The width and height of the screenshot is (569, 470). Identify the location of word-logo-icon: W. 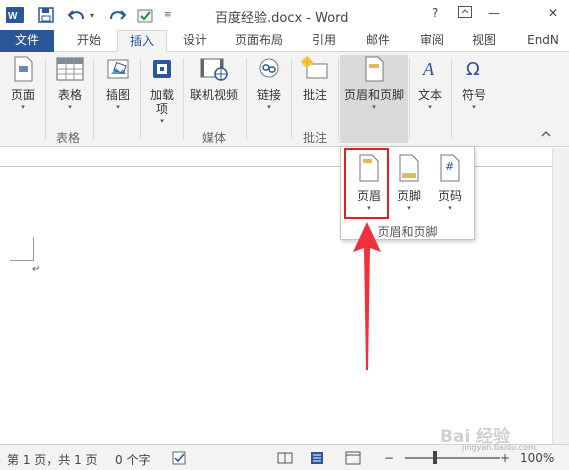
(15, 15).